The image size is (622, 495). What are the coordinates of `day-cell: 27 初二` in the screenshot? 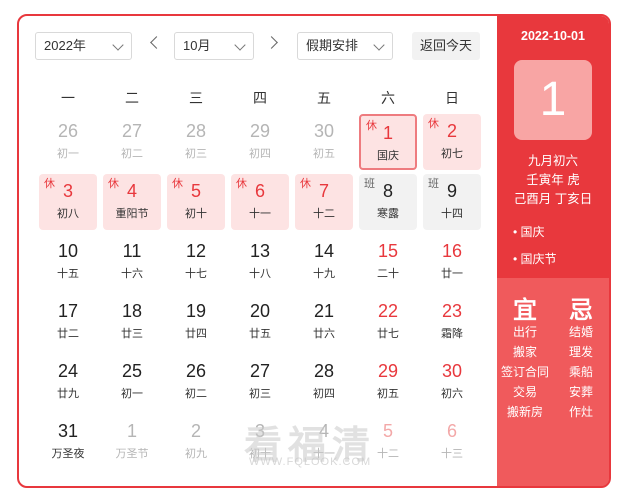 It's located at (132, 142).